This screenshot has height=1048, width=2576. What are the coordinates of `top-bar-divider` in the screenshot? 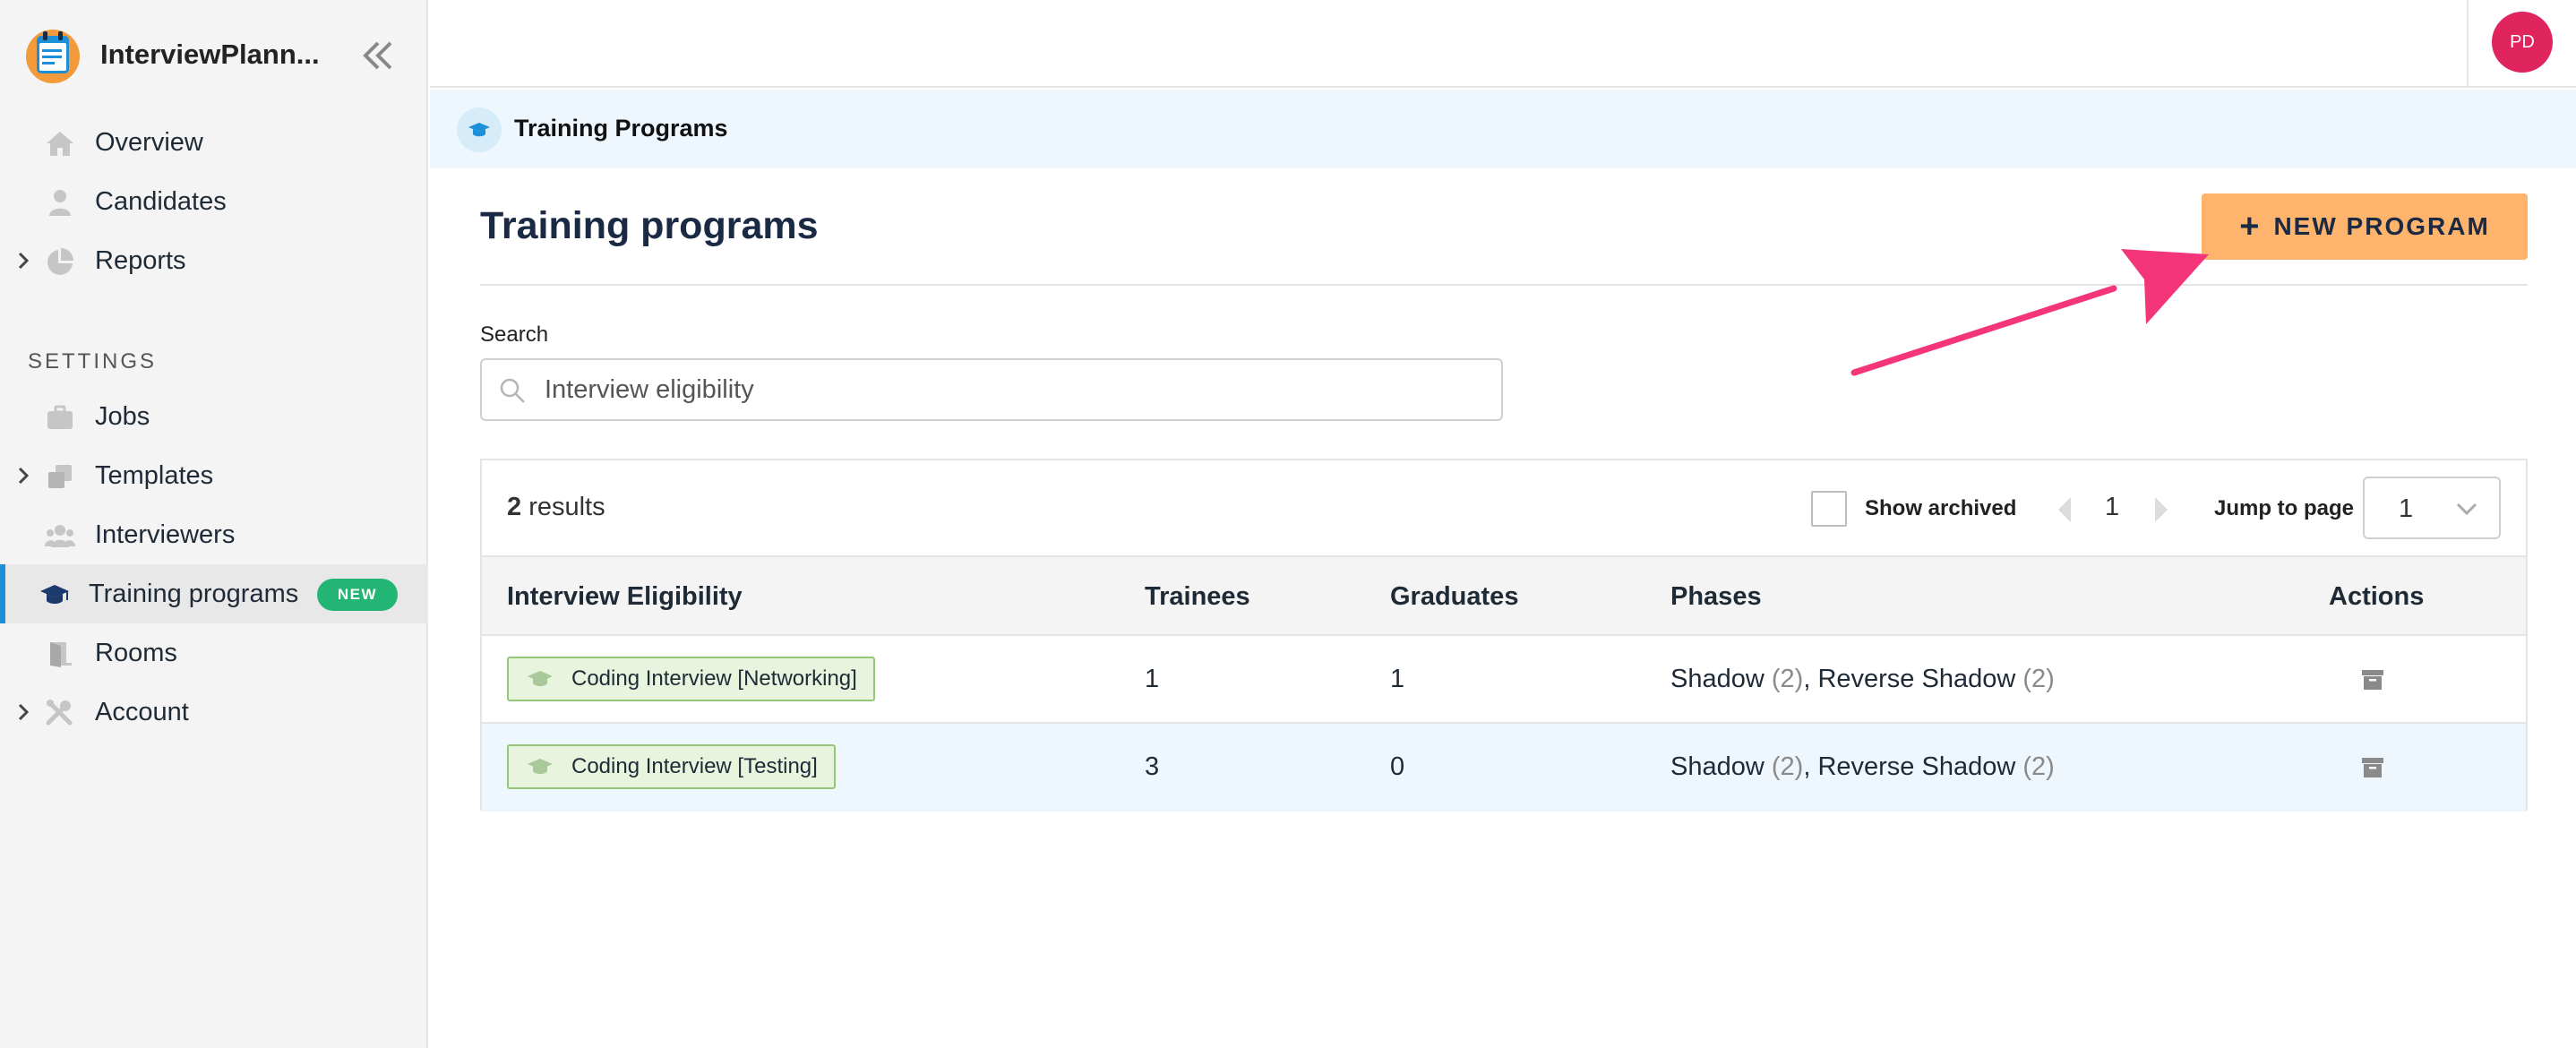 It's located at (2468, 44).